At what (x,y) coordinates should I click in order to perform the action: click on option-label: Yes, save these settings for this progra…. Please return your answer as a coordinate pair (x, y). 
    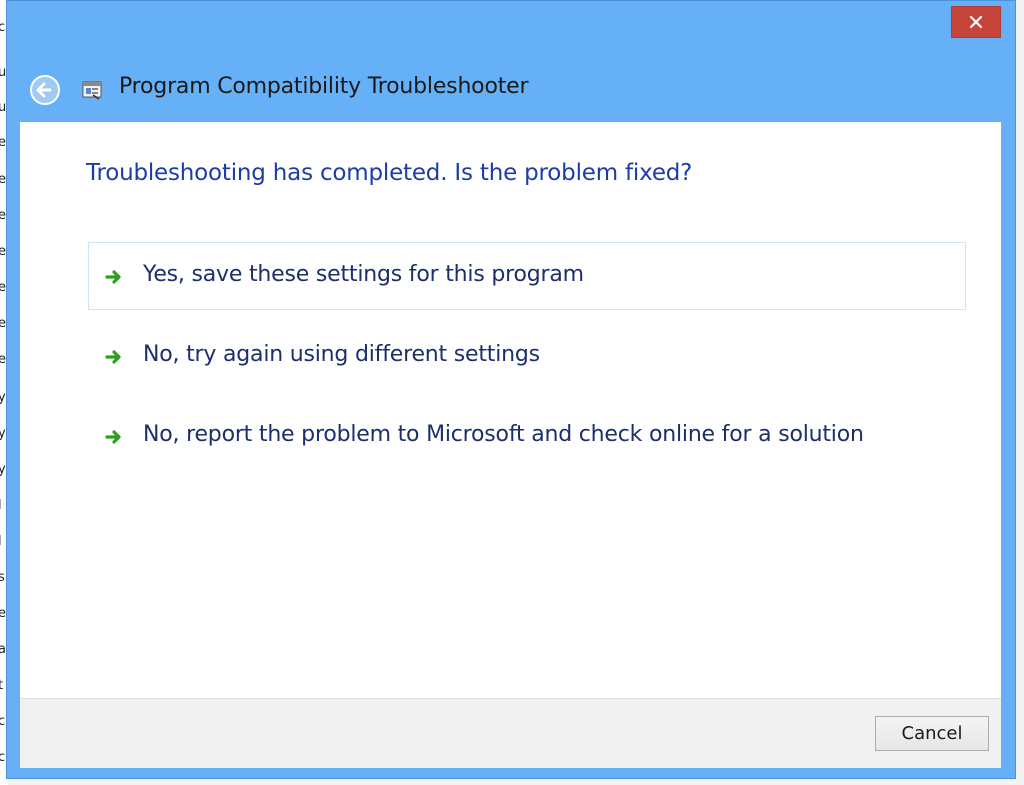
    Looking at the image, I should click on (363, 274).